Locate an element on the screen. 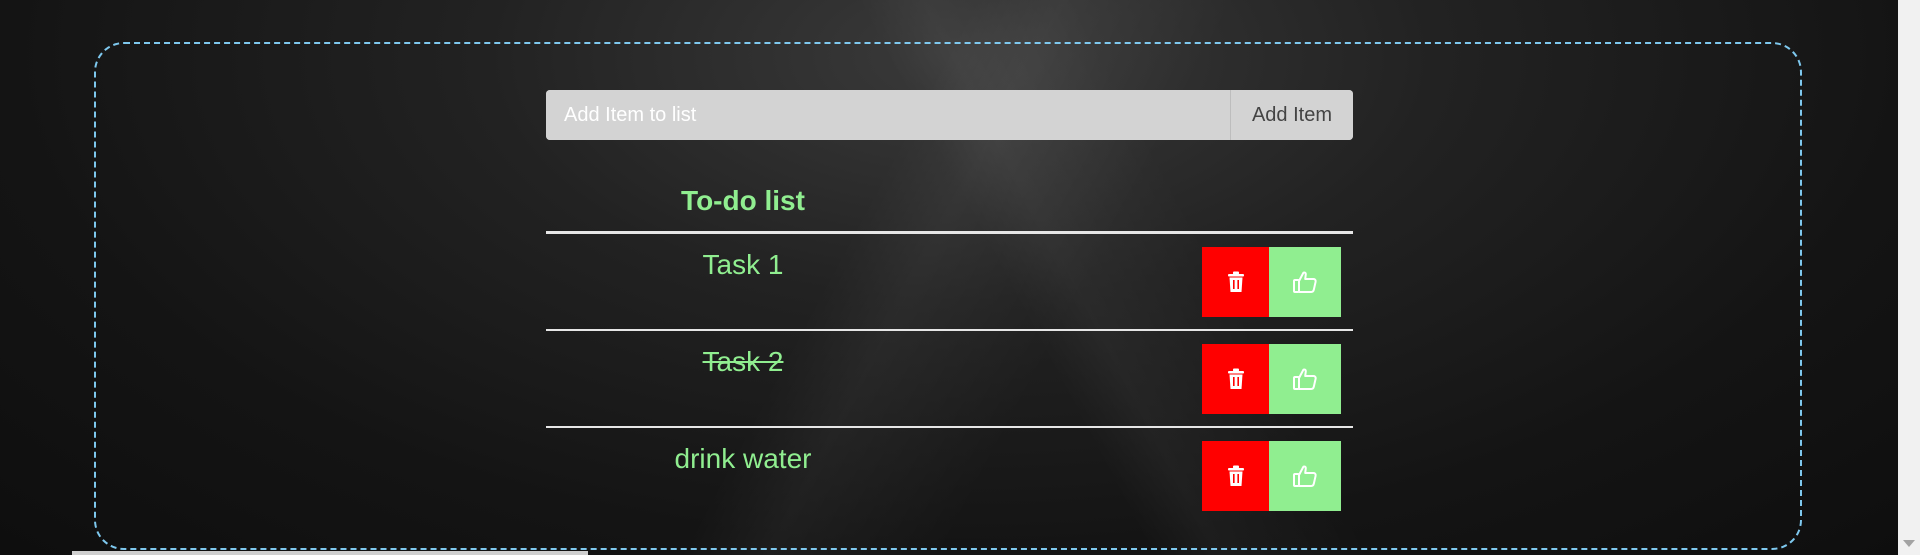  horizontal-scrollbar-thumb is located at coordinates (330, 553).